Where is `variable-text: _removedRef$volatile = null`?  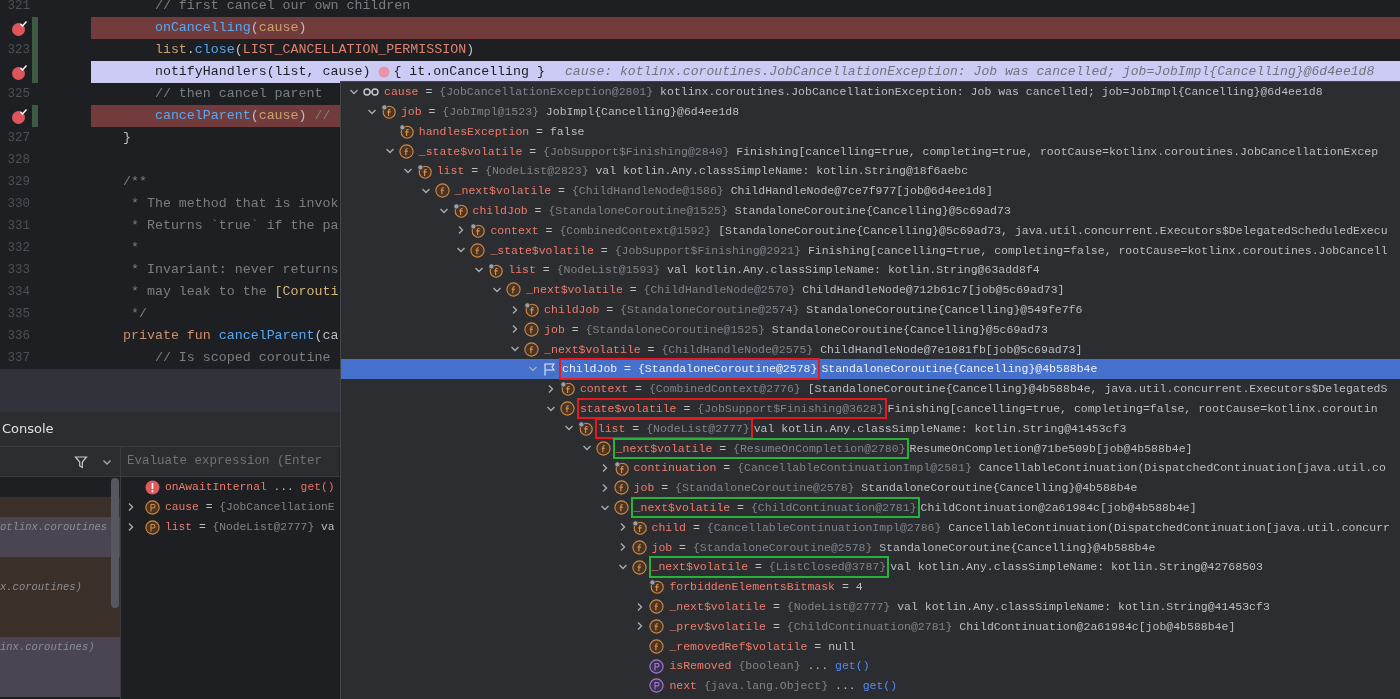
variable-text: _removedRef$volatile = null is located at coordinates (762, 646).